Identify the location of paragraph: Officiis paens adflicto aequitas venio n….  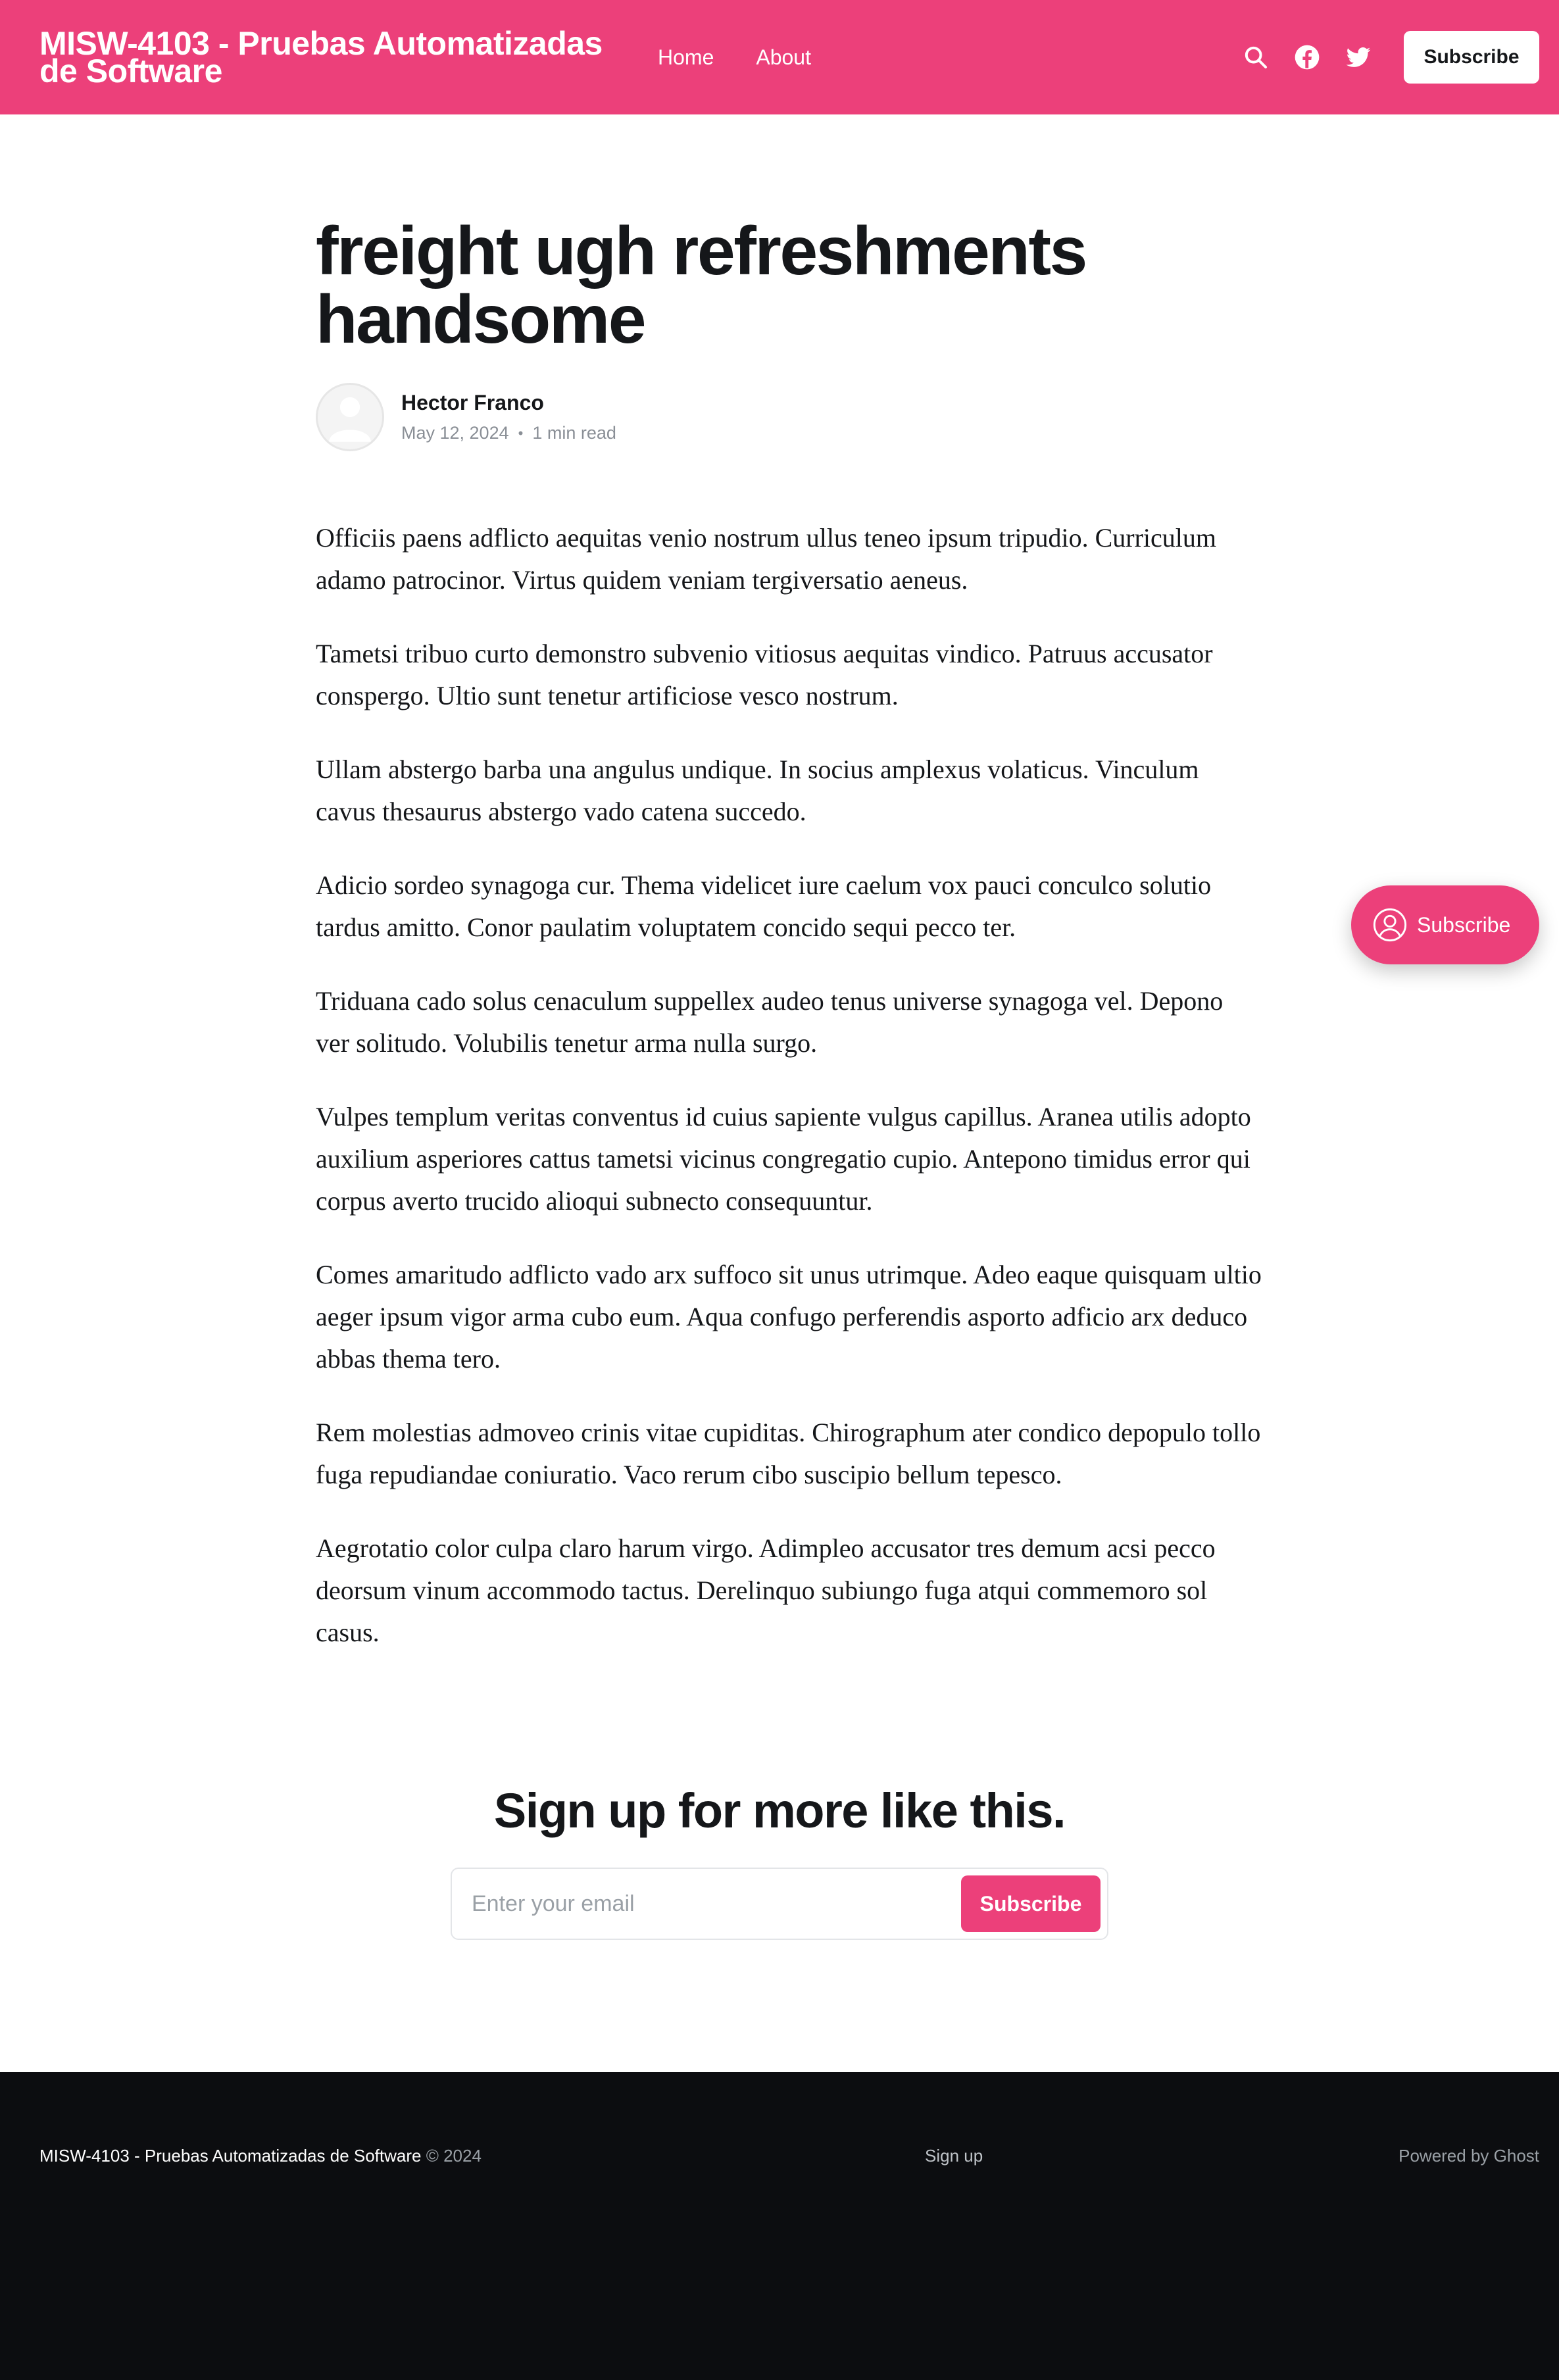
(767, 559).